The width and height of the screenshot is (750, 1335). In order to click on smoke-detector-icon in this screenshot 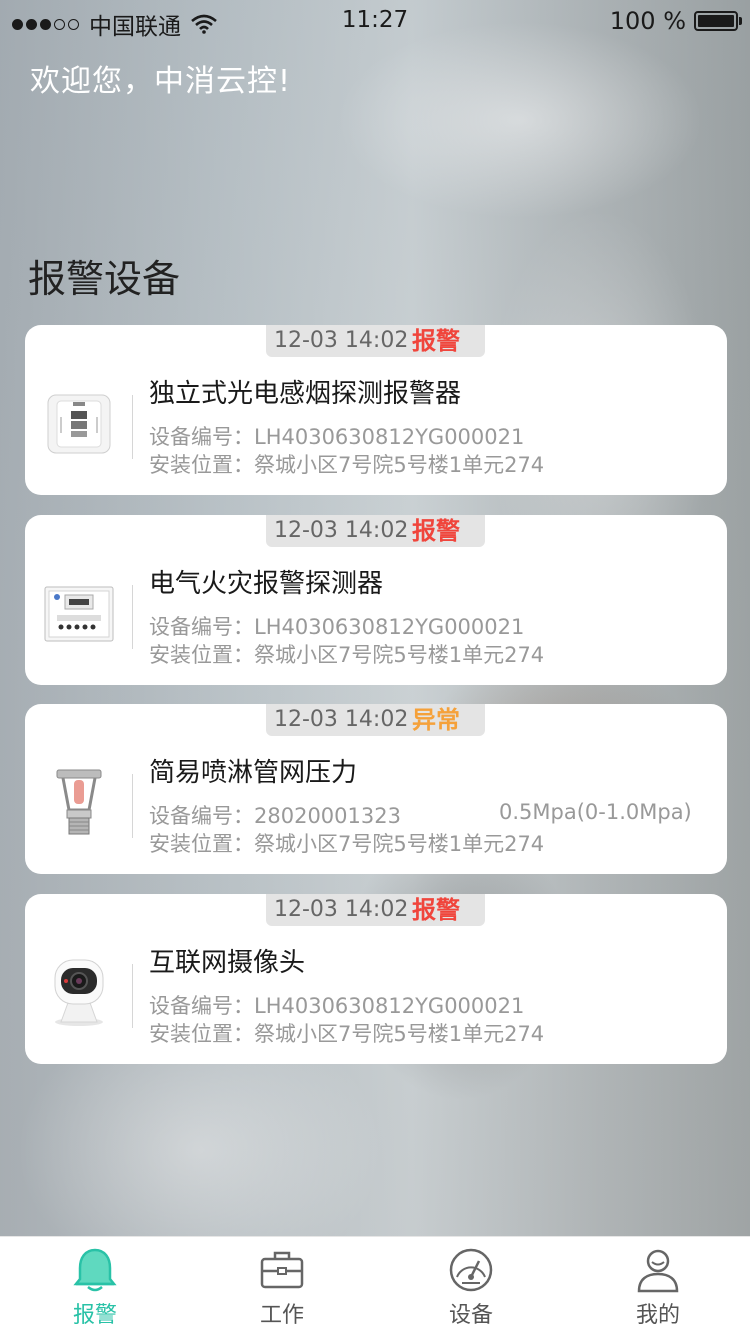, I will do `click(79, 424)`.